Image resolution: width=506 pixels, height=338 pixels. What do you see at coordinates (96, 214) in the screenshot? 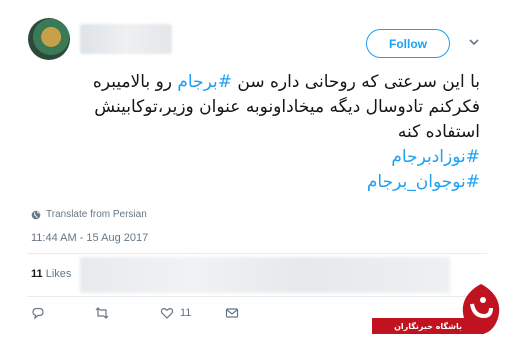
I see `translate-label: Translate from Persian` at bounding box center [96, 214].